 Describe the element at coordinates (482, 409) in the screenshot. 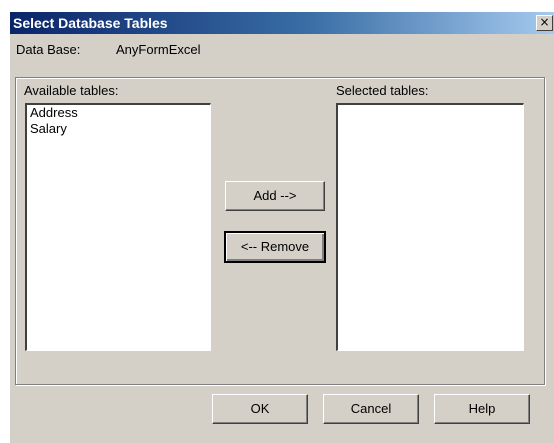

I see `help-button: Help` at that location.